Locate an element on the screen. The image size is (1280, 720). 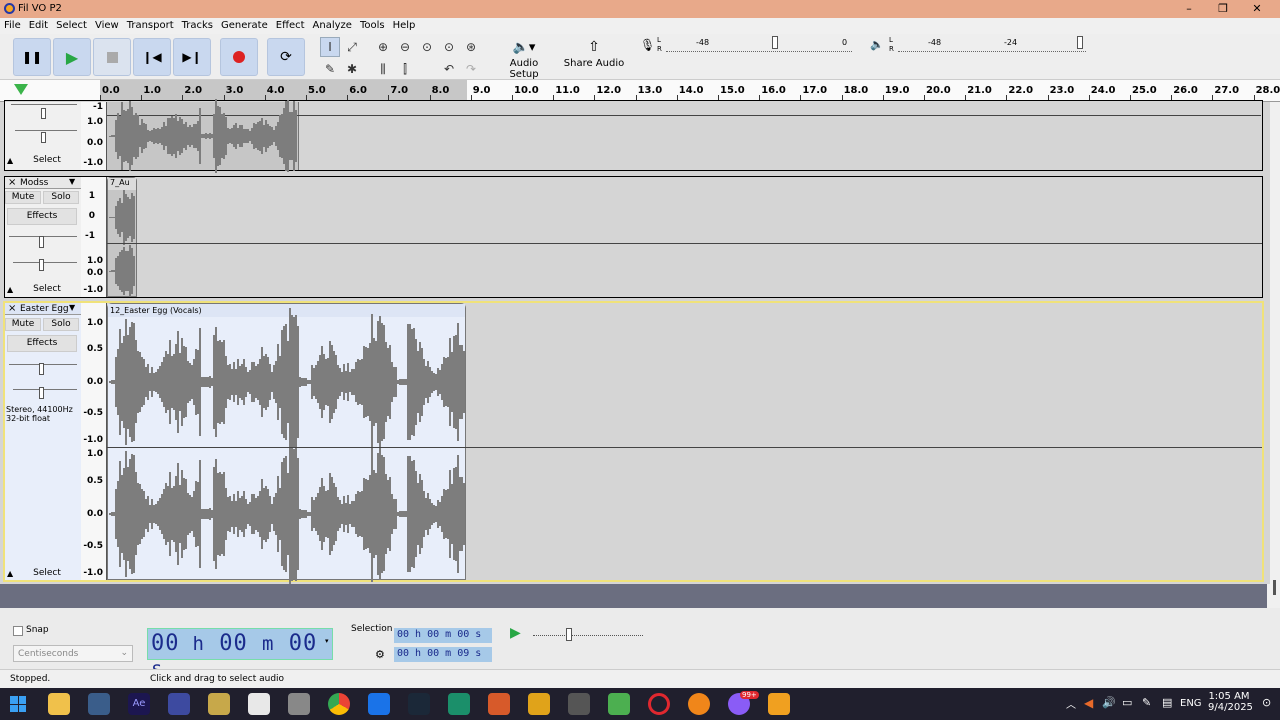
audio-setup-button: 🔈▾ Audio Setup is located at coordinates (524, 58).